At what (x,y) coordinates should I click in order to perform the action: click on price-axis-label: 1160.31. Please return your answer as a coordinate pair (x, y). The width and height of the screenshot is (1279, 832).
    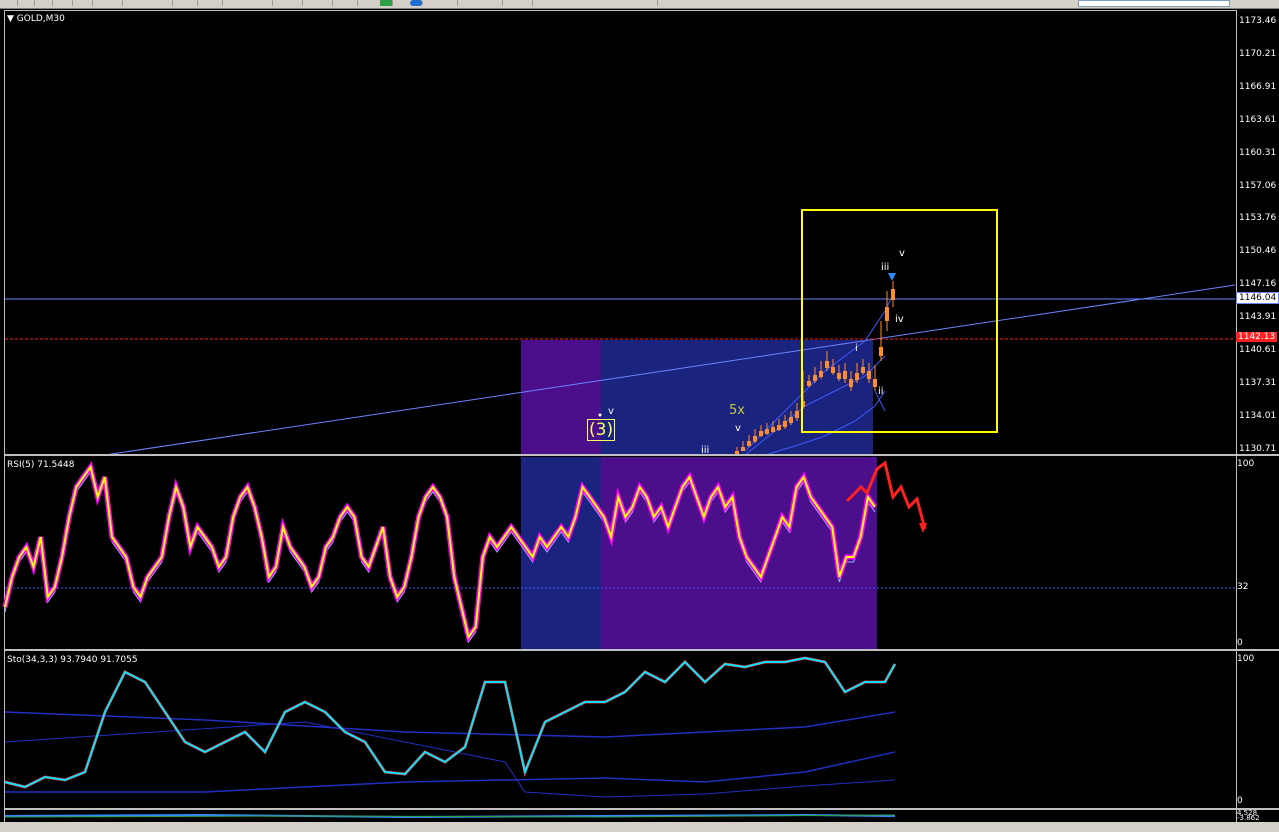
    Looking at the image, I should click on (1258, 152).